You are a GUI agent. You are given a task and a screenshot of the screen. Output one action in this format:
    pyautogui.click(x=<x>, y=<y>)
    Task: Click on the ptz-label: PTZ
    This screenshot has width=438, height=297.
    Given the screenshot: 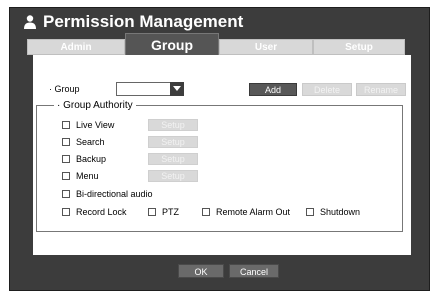 What is the action you would take?
    pyautogui.click(x=170, y=212)
    